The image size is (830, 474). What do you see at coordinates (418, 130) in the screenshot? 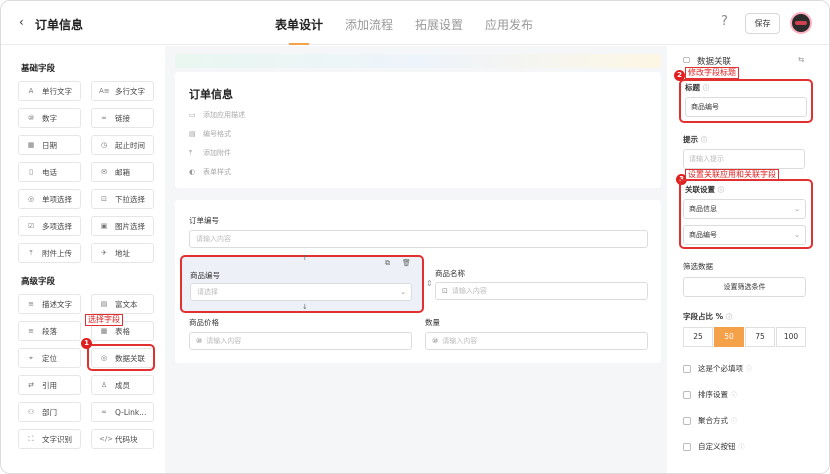
I see `form-header-card: 订单信息 ▭ 添加应用描述 ▤ 编号格式 ⤒ 添加附件 ◐ 表单样式` at bounding box center [418, 130].